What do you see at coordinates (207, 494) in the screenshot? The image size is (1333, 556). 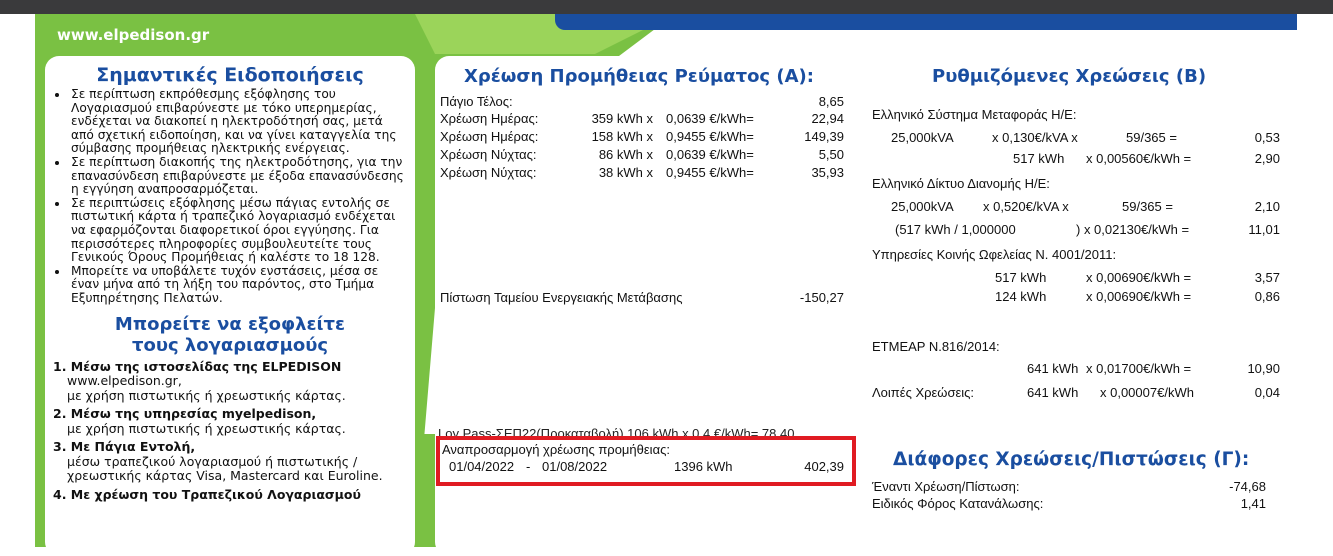 I see `payment-method-title: 4. Με χρέωση του Τραπεζικού Λογαριασμού` at bounding box center [207, 494].